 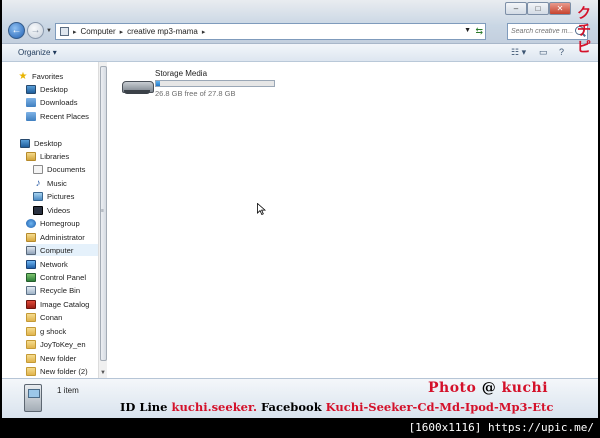 I want to click on sidebar-item-label: Pictures, so click(x=61, y=196).